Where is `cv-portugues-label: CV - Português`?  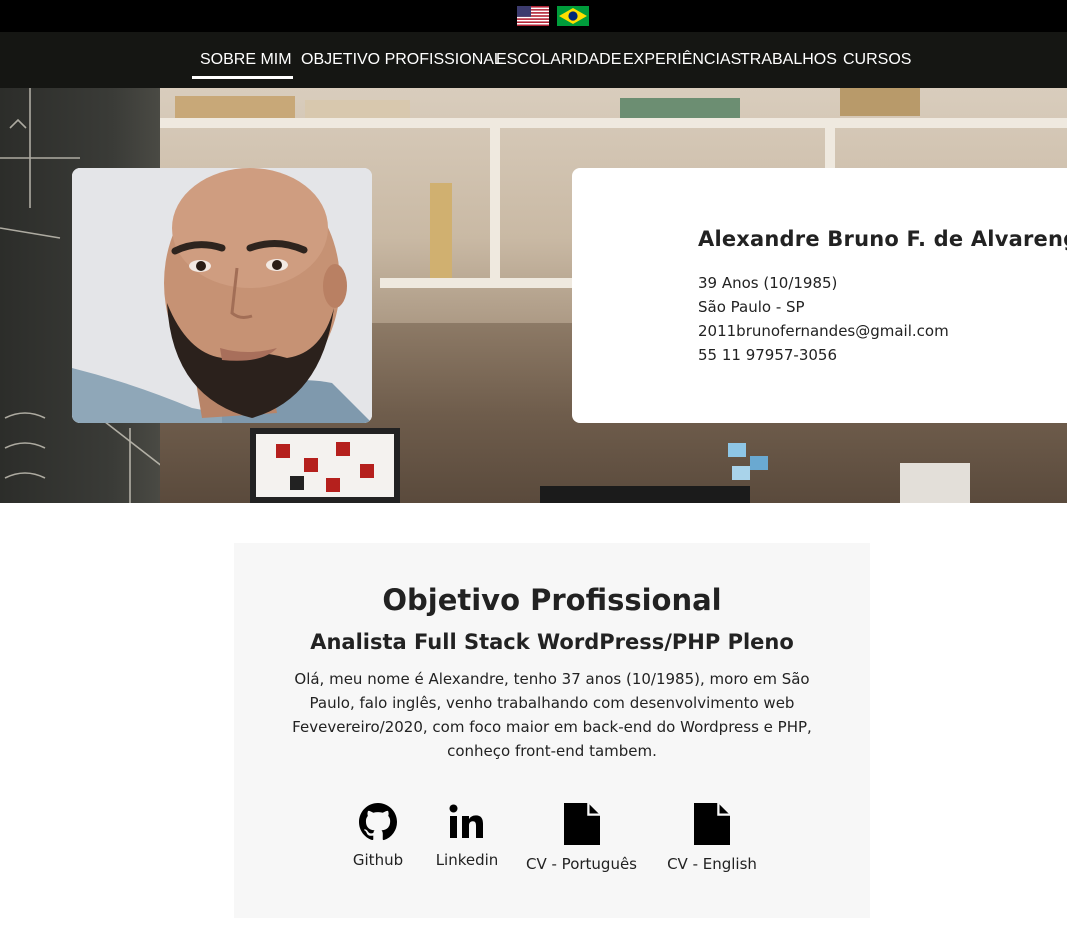
cv-portugues-label: CV - Português is located at coordinates (581, 864).